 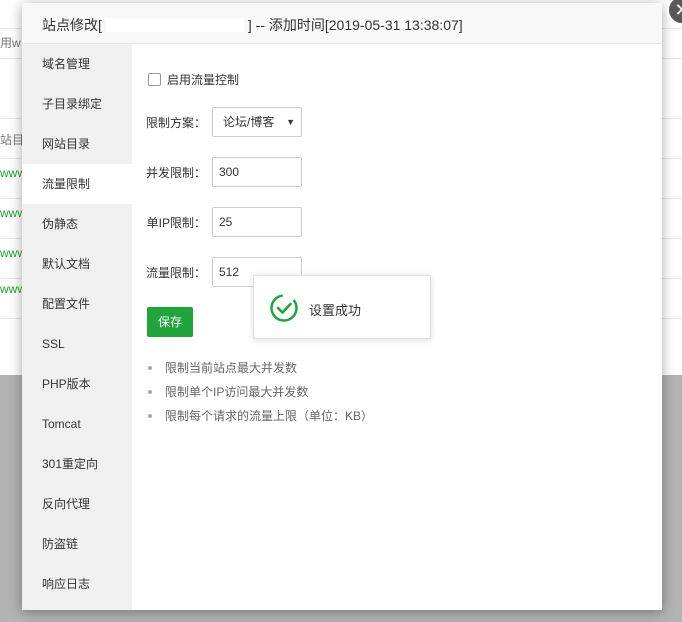 I want to click on ip-limit-row: 单IP限制： 25, so click(x=217, y=222).